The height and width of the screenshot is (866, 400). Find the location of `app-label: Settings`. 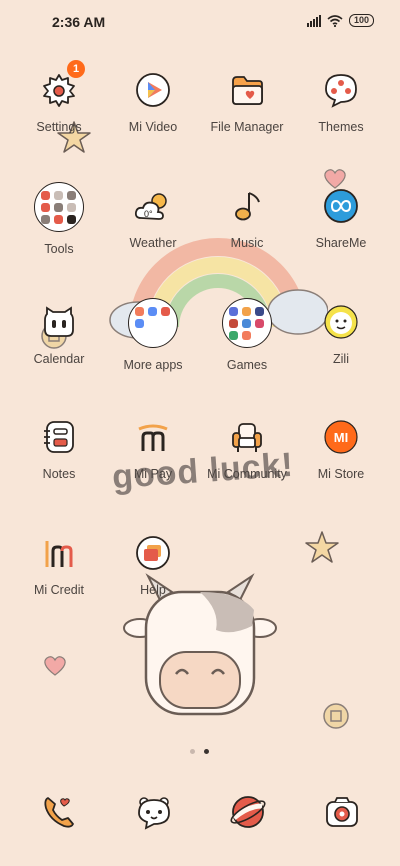

app-label: Settings is located at coordinates (59, 127).